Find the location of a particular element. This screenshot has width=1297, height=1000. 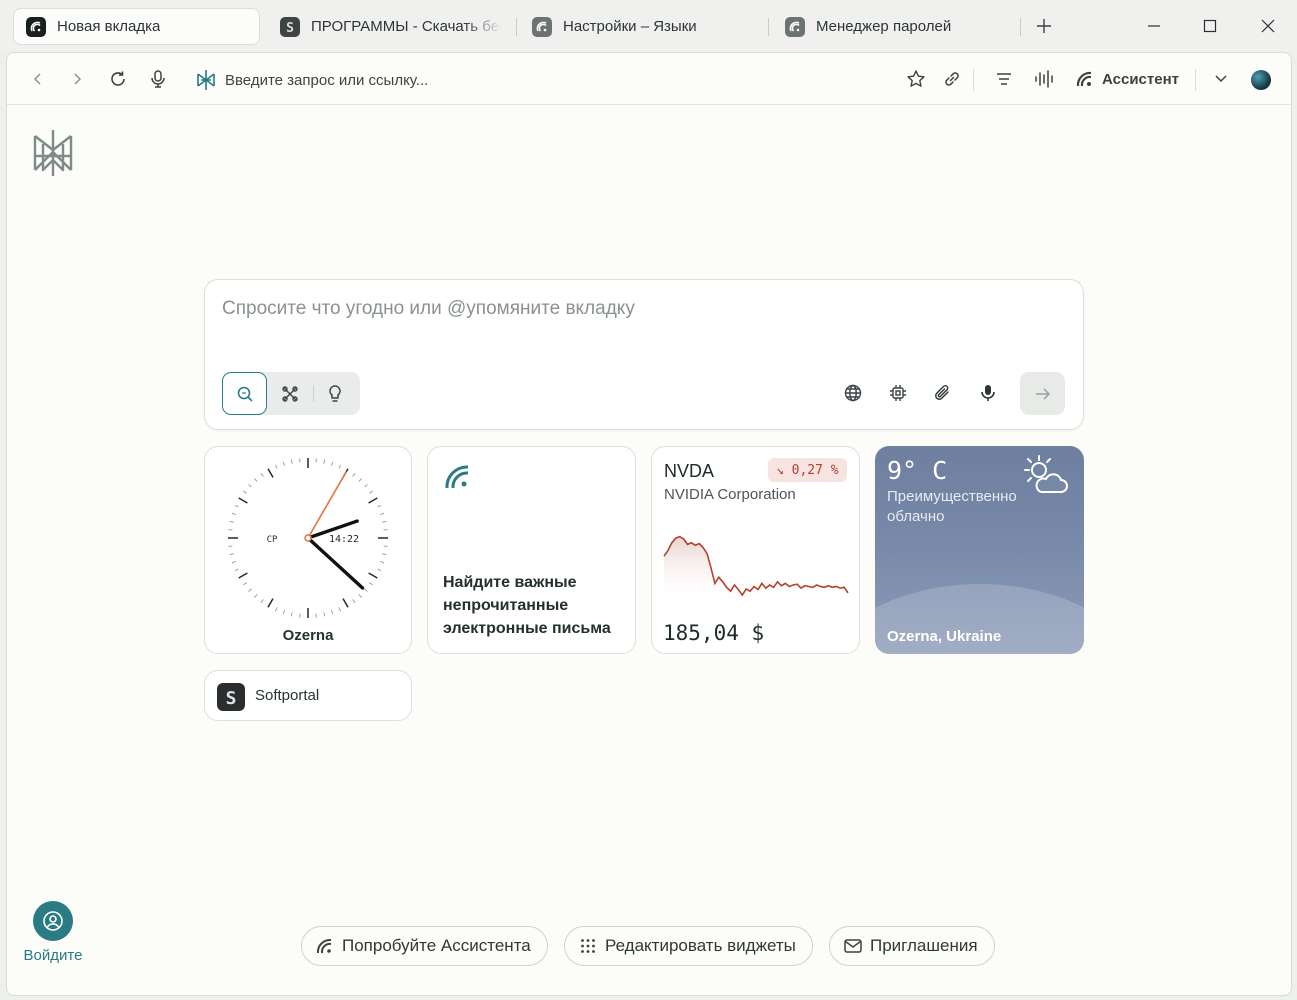

weather-city: Ozerna, Ukraine is located at coordinates (944, 636).